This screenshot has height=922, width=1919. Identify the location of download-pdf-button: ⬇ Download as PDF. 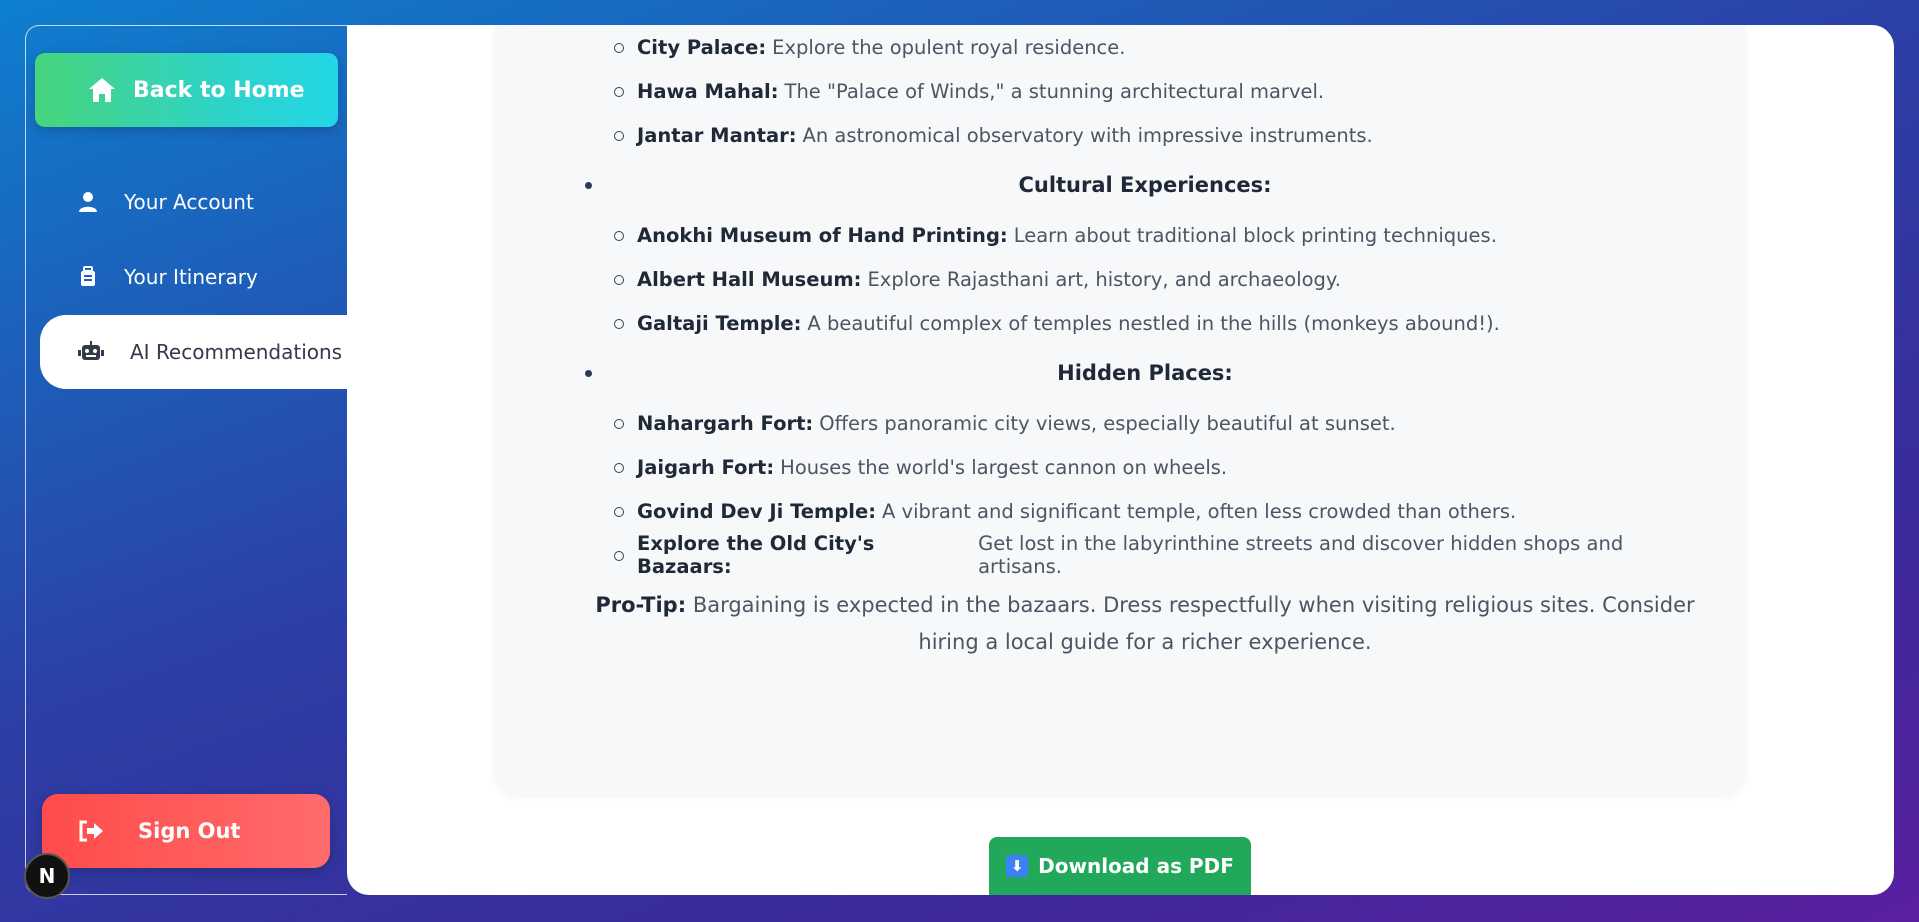
(1120, 866).